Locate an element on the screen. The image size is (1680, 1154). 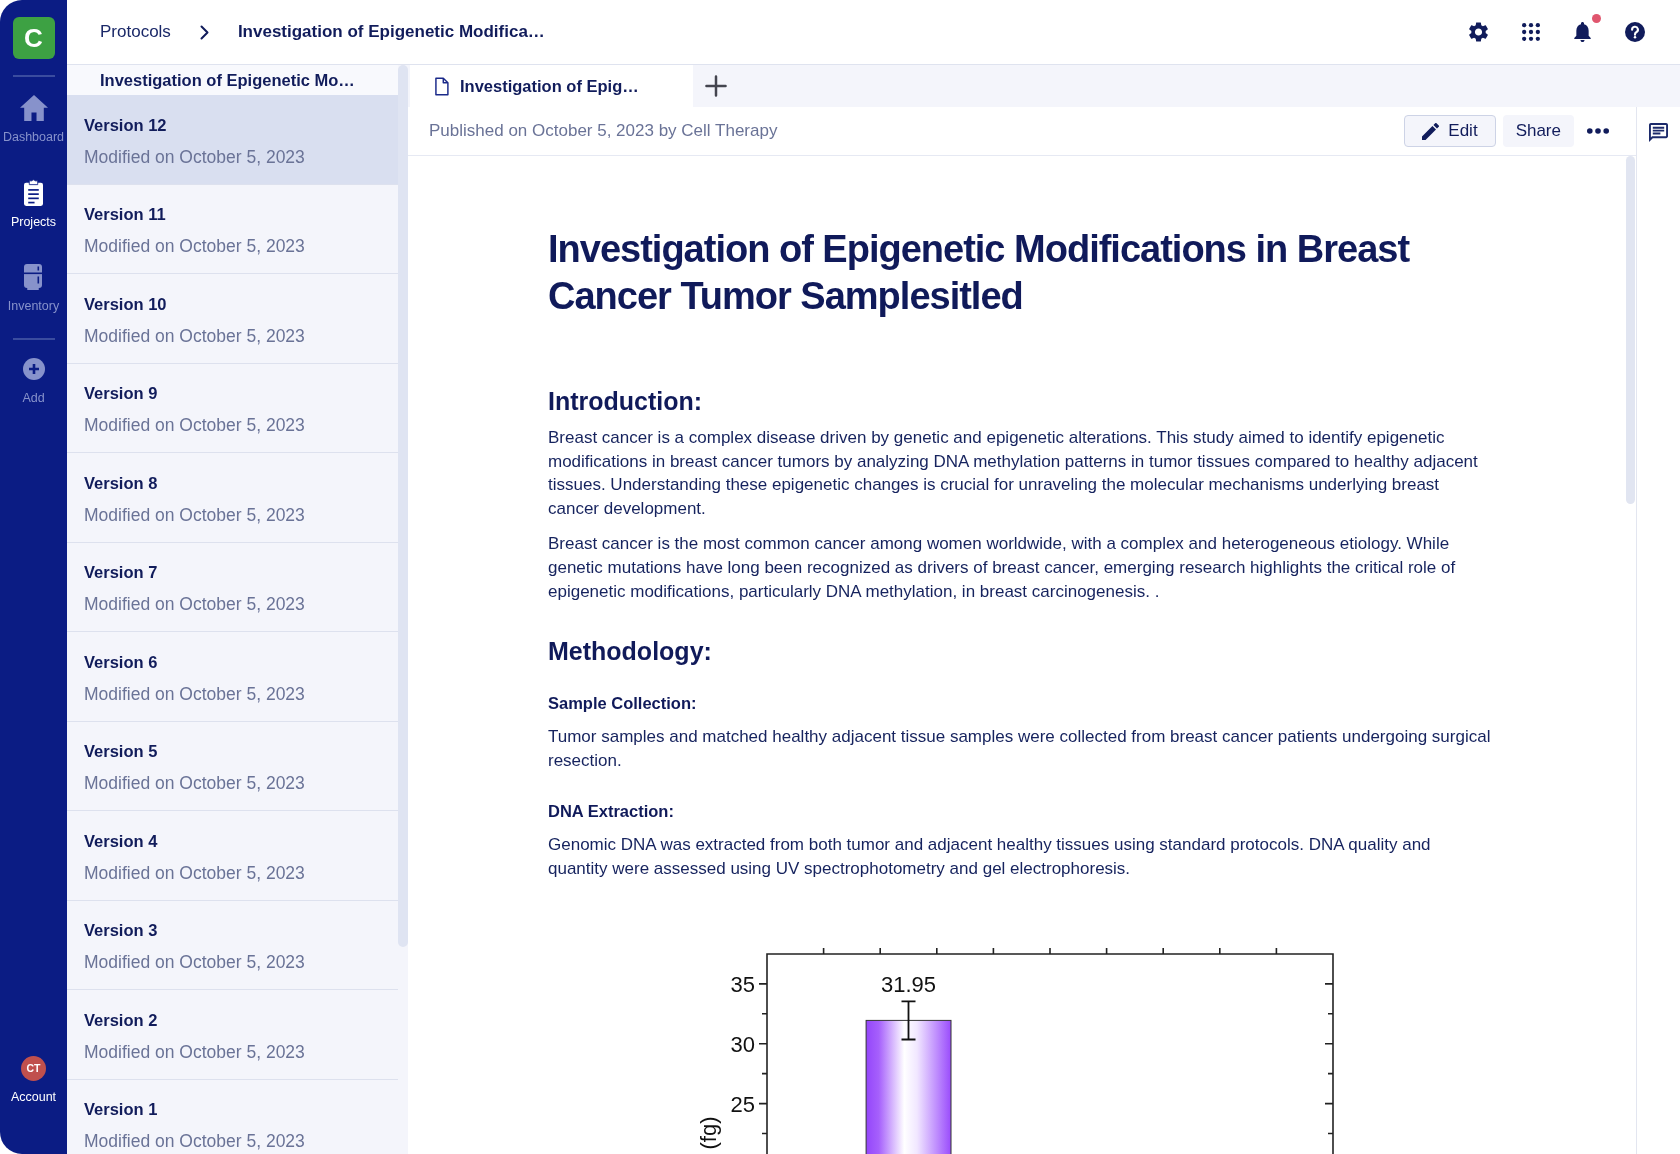
version-name: Version 7 is located at coordinates (121, 573).